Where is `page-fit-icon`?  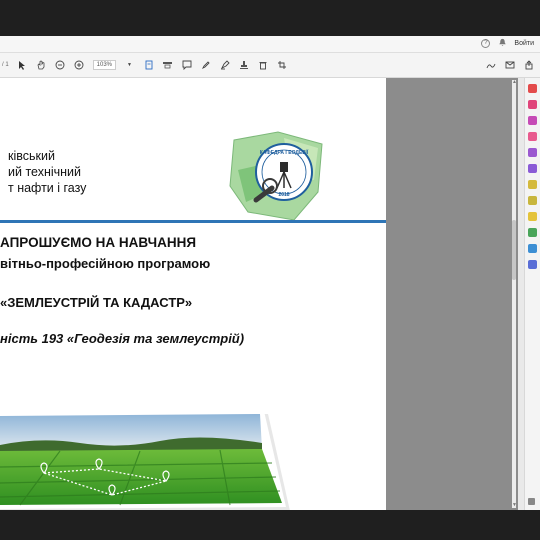 page-fit-icon is located at coordinates (148, 64).